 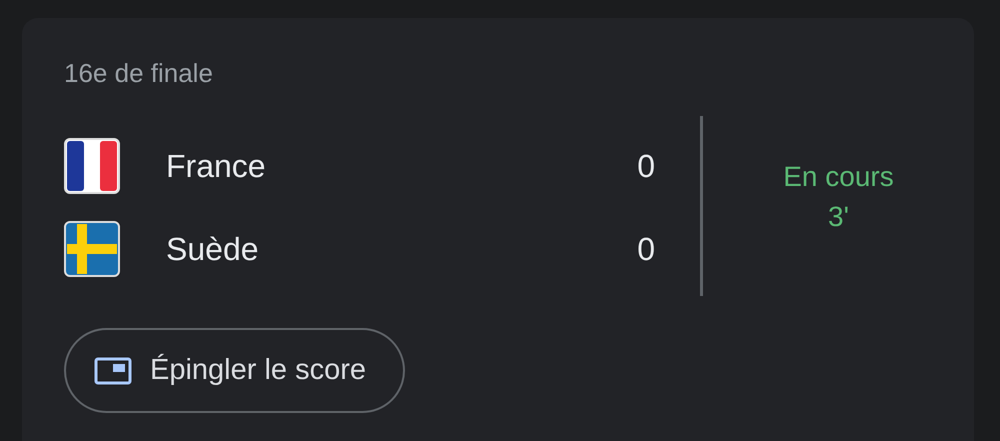 I want to click on france-flag-icon, so click(x=92, y=166).